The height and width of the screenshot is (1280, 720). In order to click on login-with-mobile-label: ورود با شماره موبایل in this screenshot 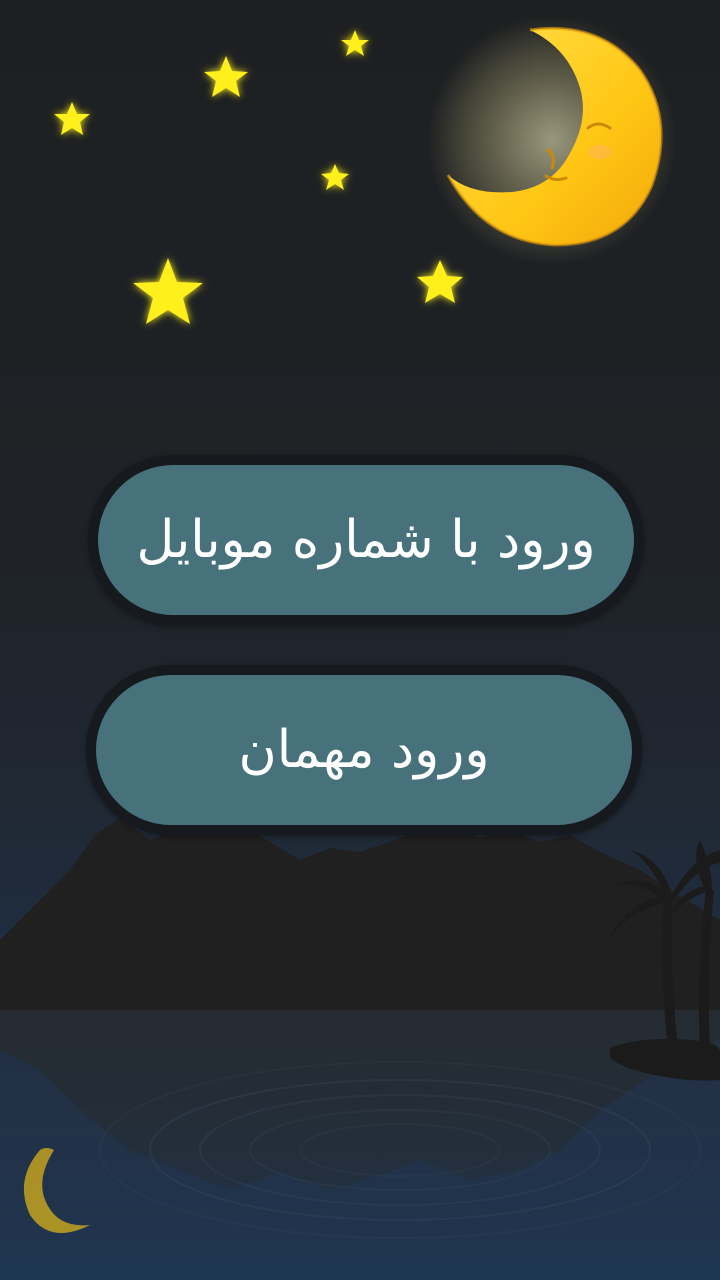, I will do `click(366, 540)`.